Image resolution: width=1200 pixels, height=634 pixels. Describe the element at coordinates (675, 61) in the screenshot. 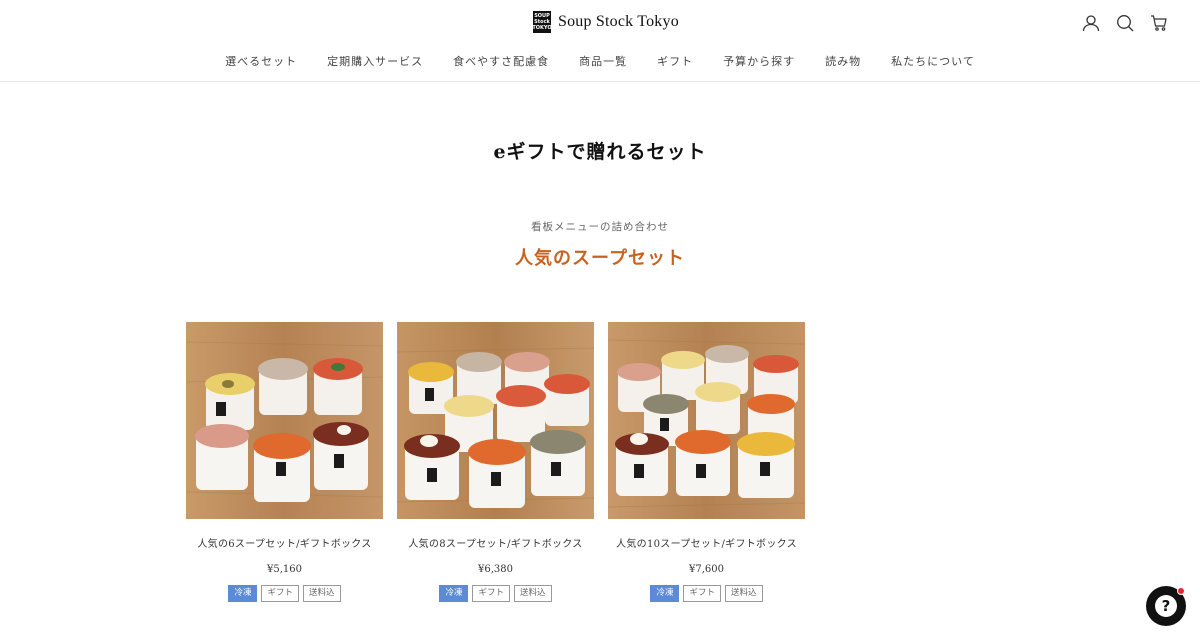

I see `nav-item-gift: ギフト` at that location.